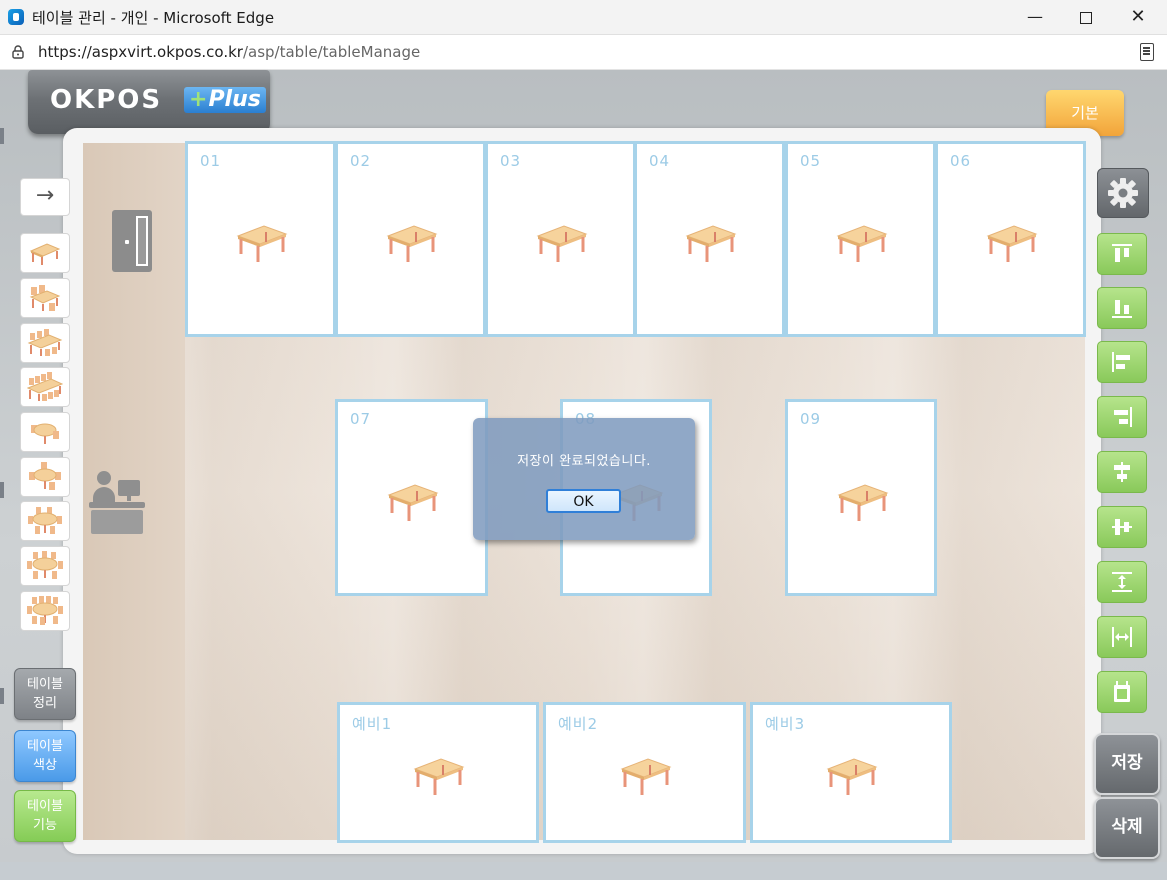  Describe the element at coordinates (45, 806) in the screenshot. I see `table-function-label-1: 테이블` at that location.